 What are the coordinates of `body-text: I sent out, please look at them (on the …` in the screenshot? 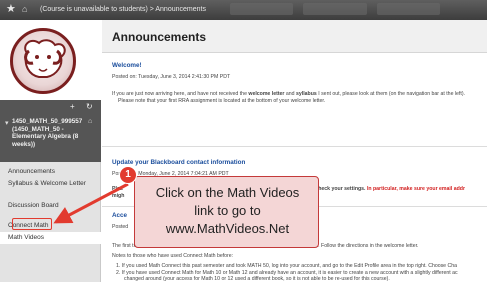 It's located at (390, 94).